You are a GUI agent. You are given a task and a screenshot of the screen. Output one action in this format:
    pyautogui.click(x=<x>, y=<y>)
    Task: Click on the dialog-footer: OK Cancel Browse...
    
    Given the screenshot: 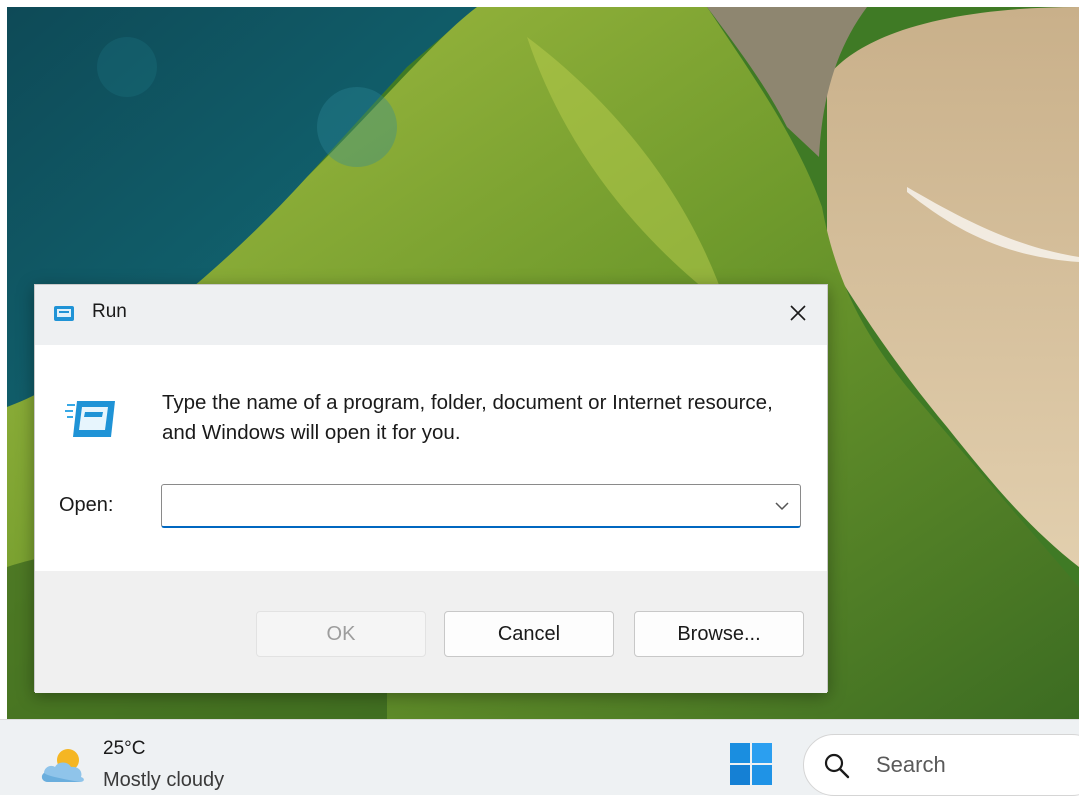 What is the action you would take?
    pyautogui.click(x=431, y=632)
    